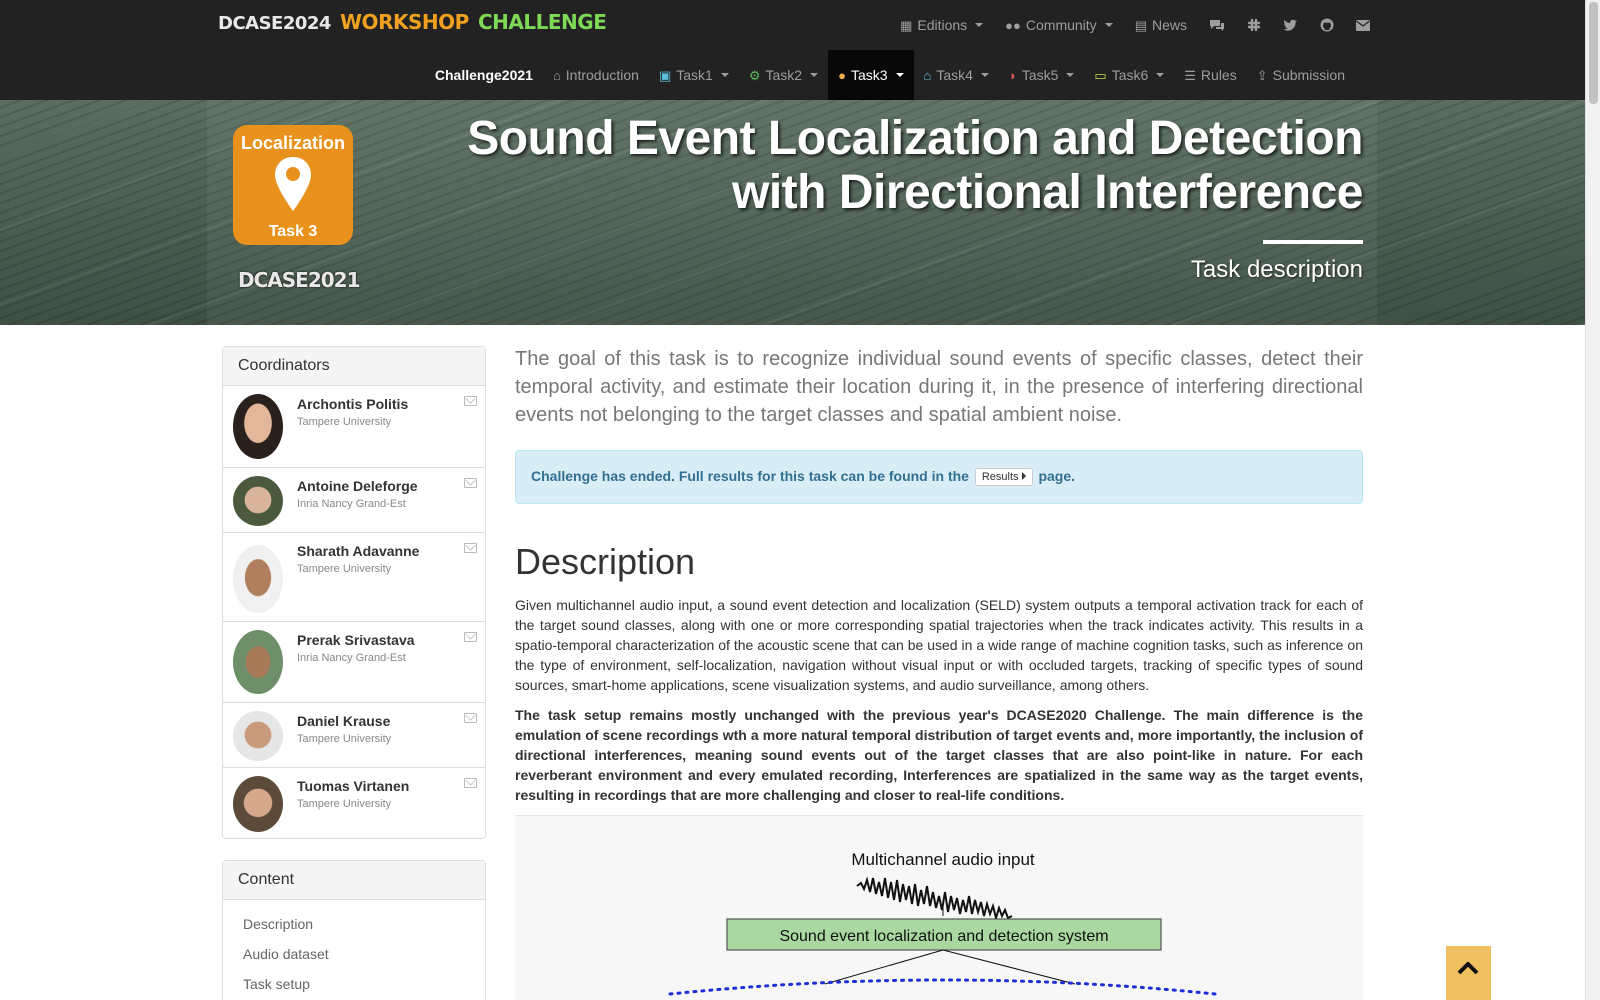 The width and height of the screenshot is (1600, 1000). Describe the element at coordinates (354, 880) in the screenshot. I see `content-heading: Content` at that location.